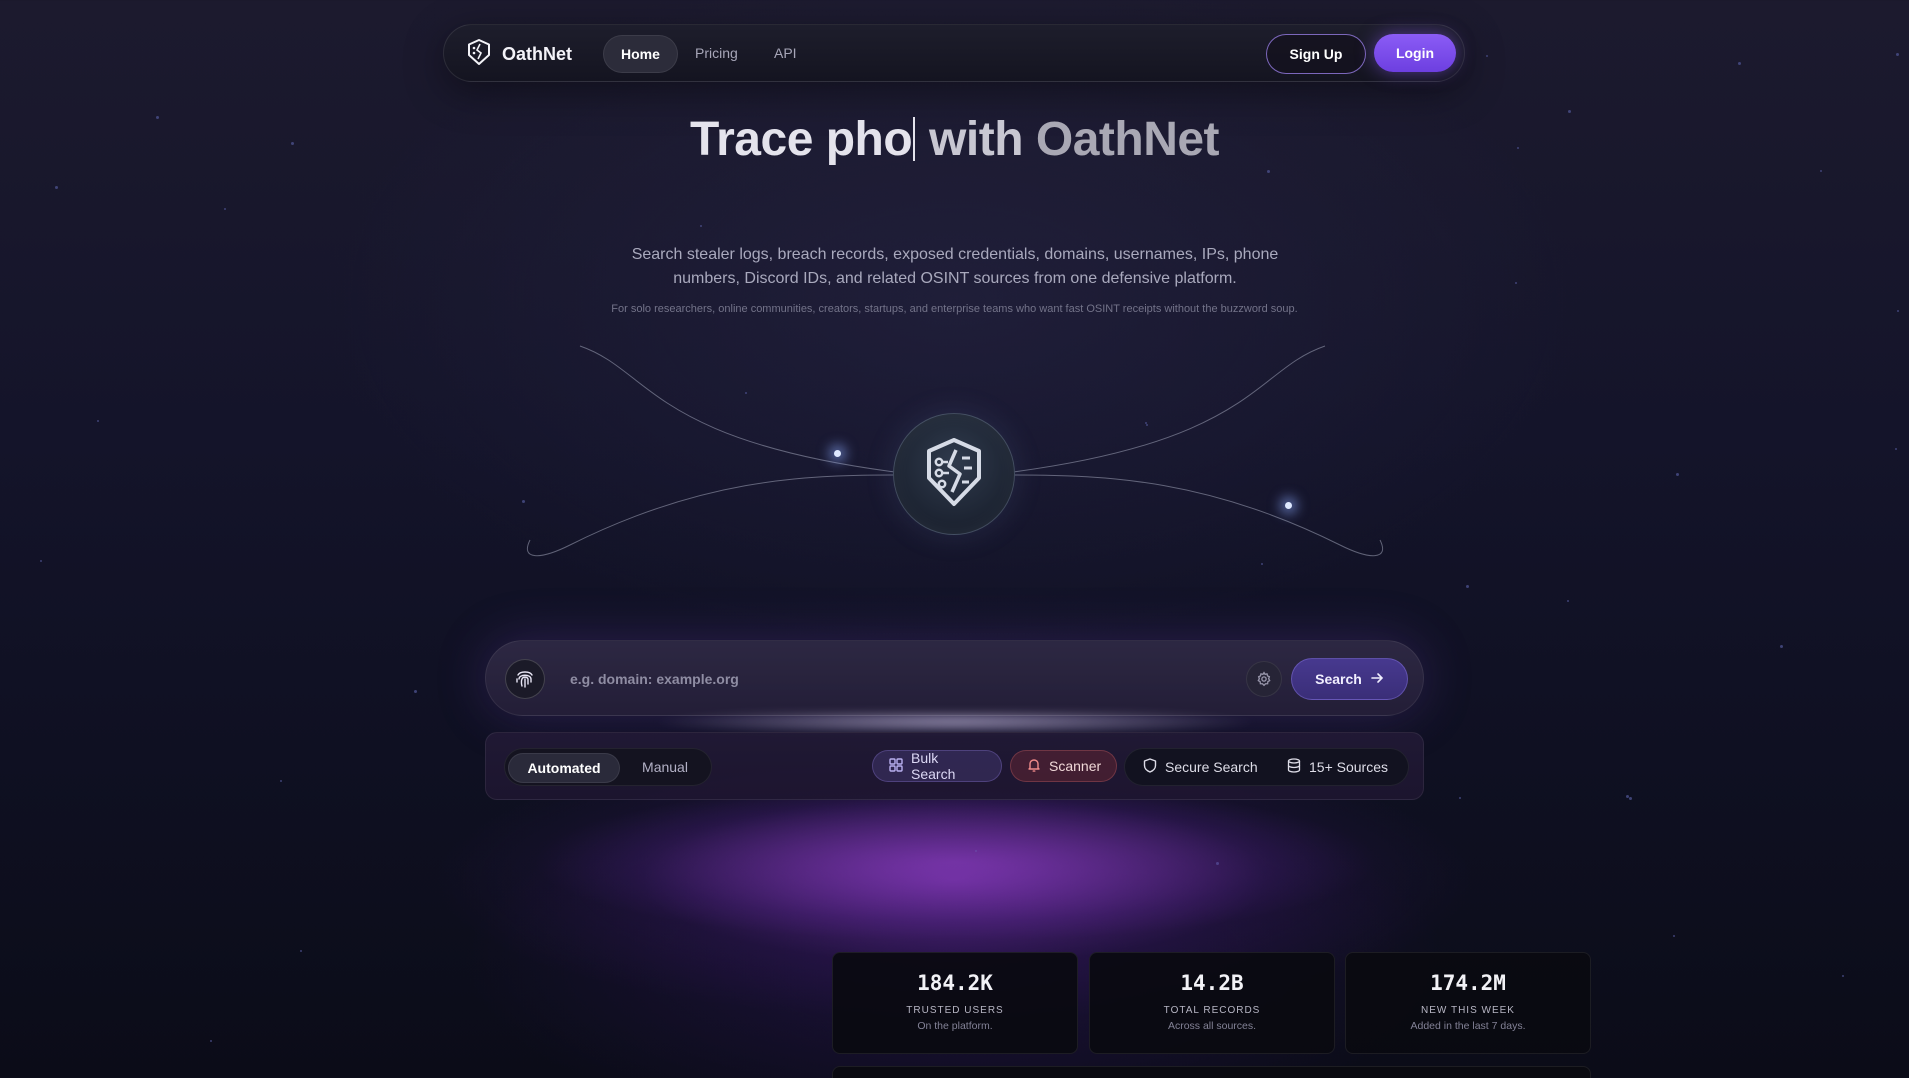 The height and width of the screenshot is (1078, 1909). I want to click on bell-icon, so click(1034, 766).